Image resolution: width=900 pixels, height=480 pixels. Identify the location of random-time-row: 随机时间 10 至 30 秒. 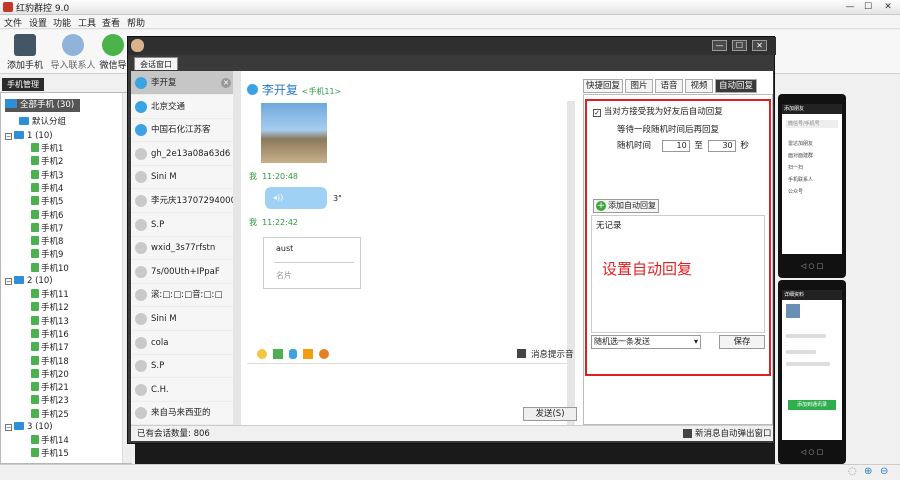
(683, 145).